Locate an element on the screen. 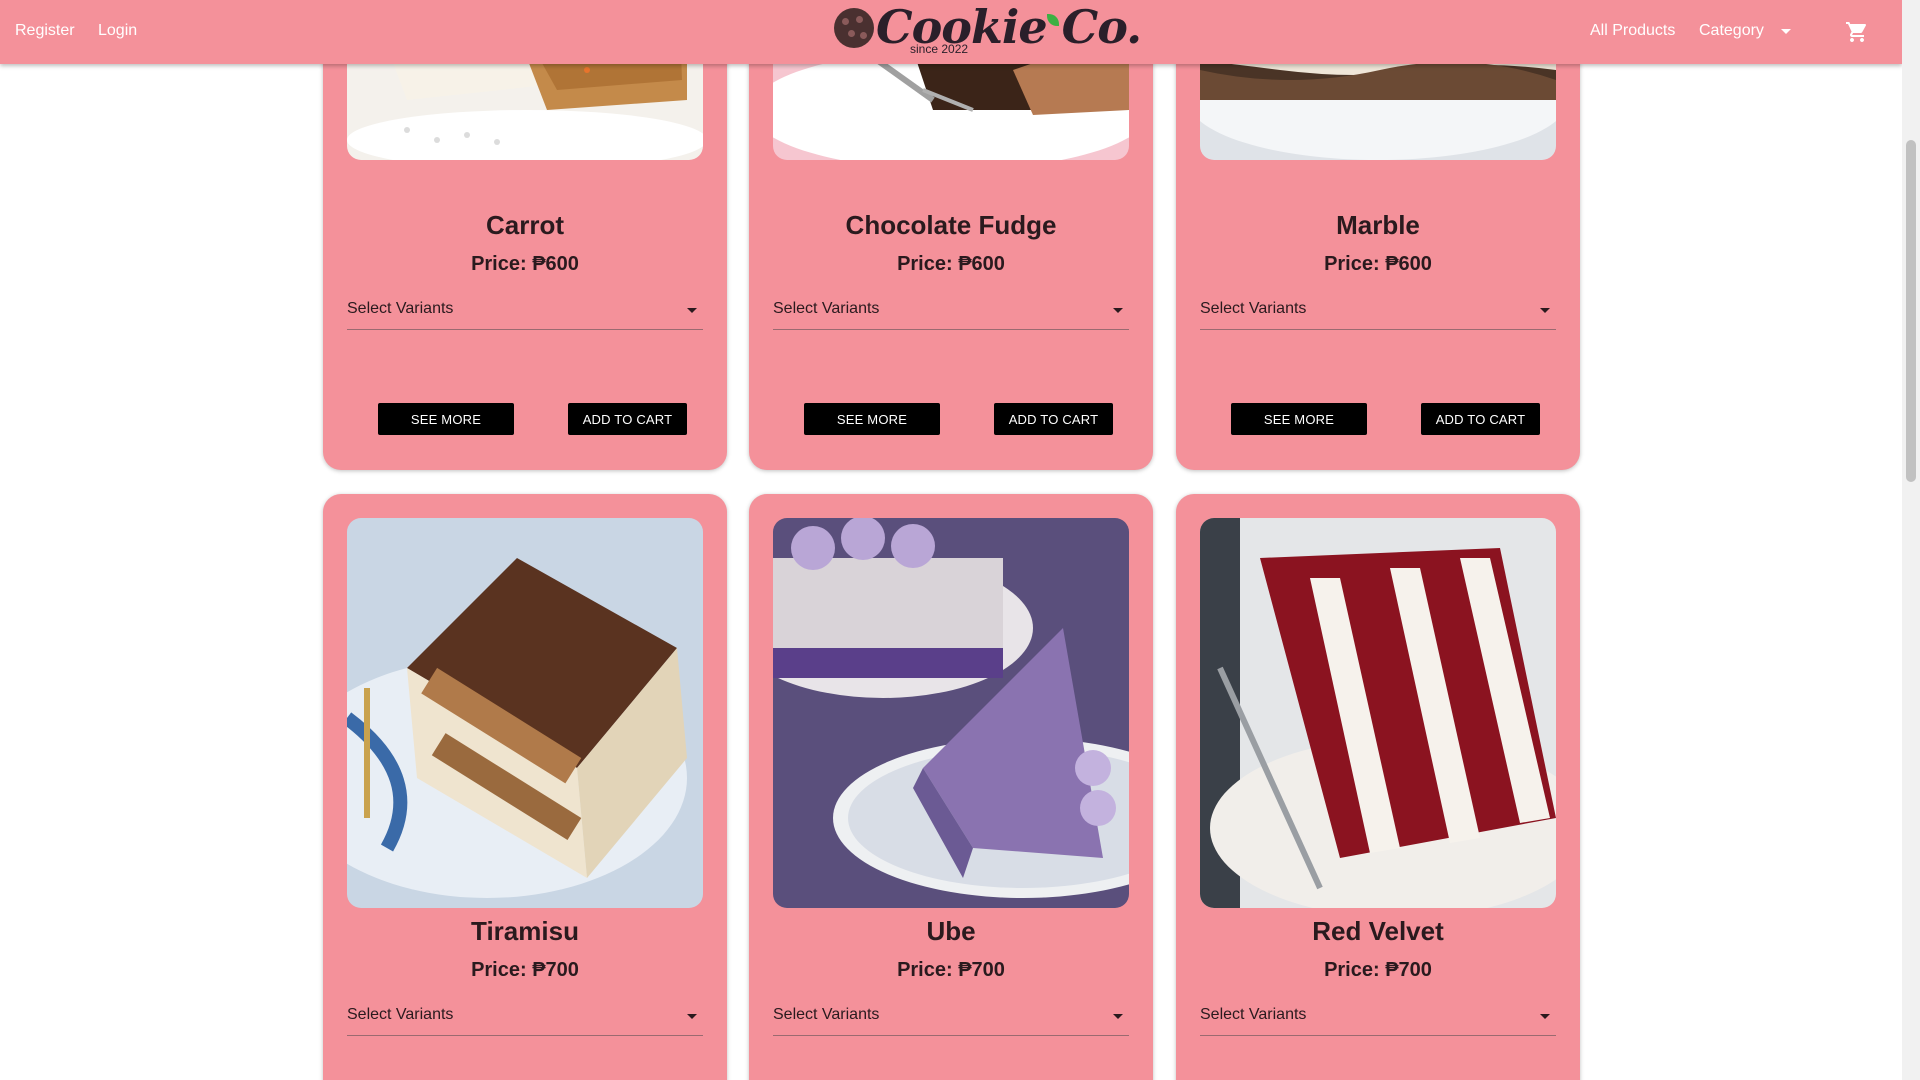  product-card-red-velvet: Red Velvet Price: ₱700 Select Variants is located at coordinates (1378, 787).